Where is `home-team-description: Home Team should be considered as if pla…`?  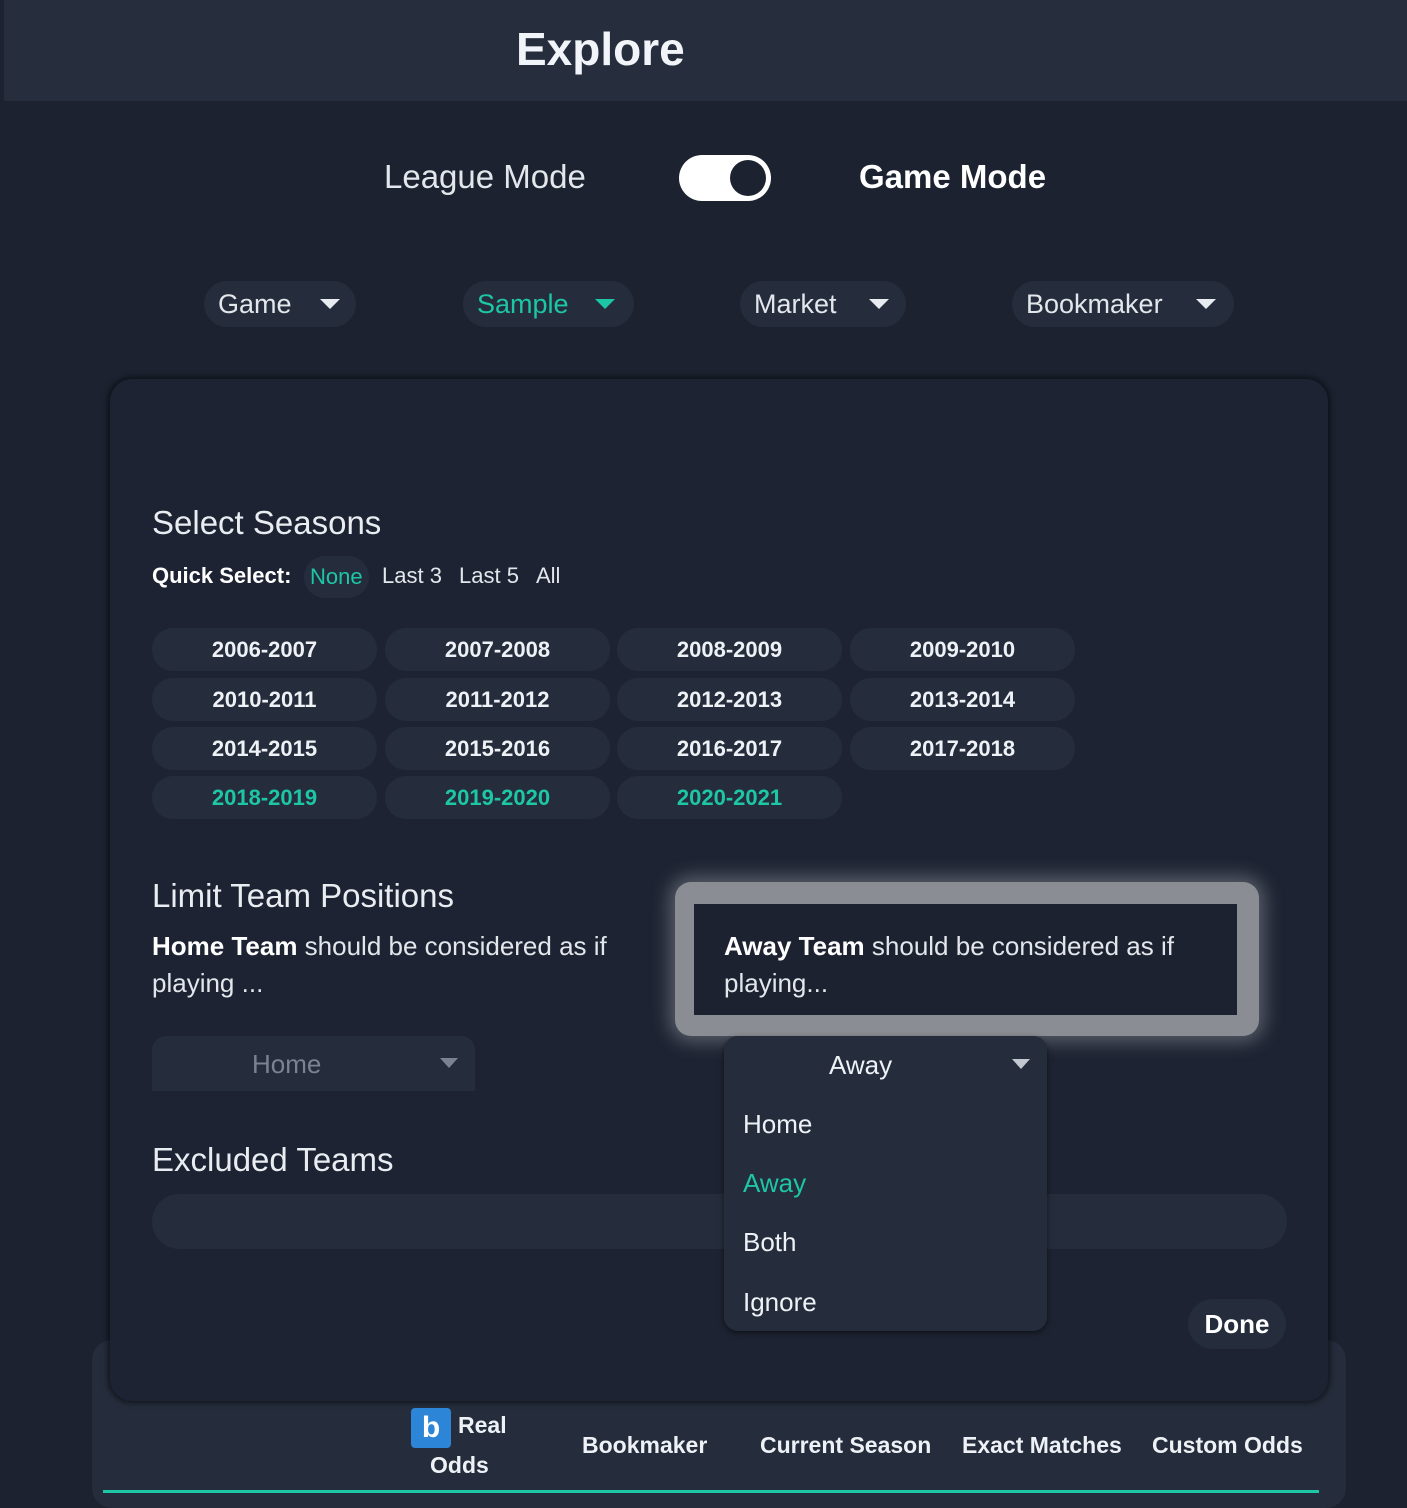
home-team-description: Home Team should be considered as if pla… is located at coordinates (402, 965).